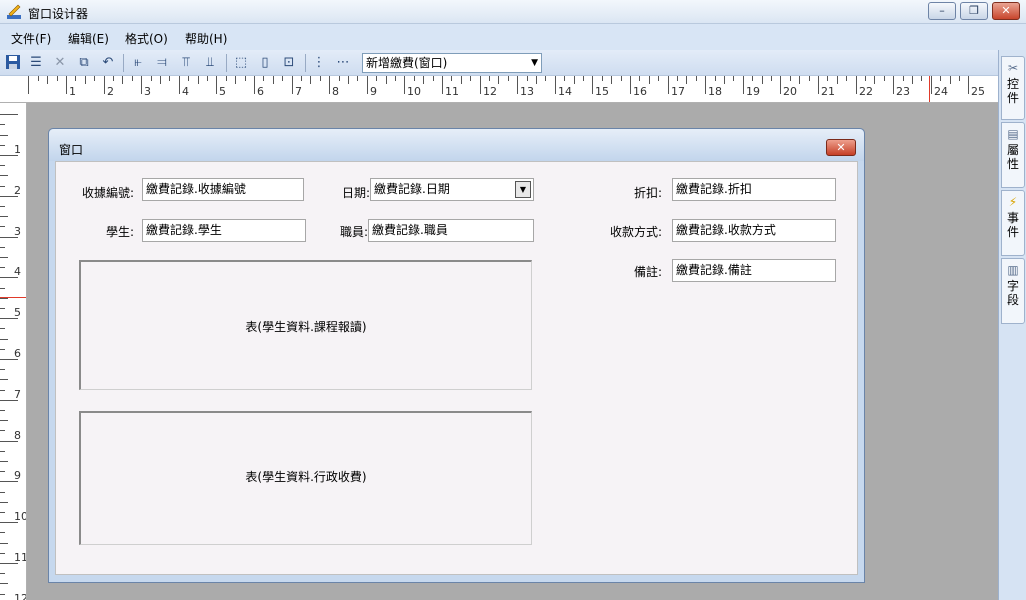  I want to click on student-field: 繳費記錄.學生, so click(224, 230).